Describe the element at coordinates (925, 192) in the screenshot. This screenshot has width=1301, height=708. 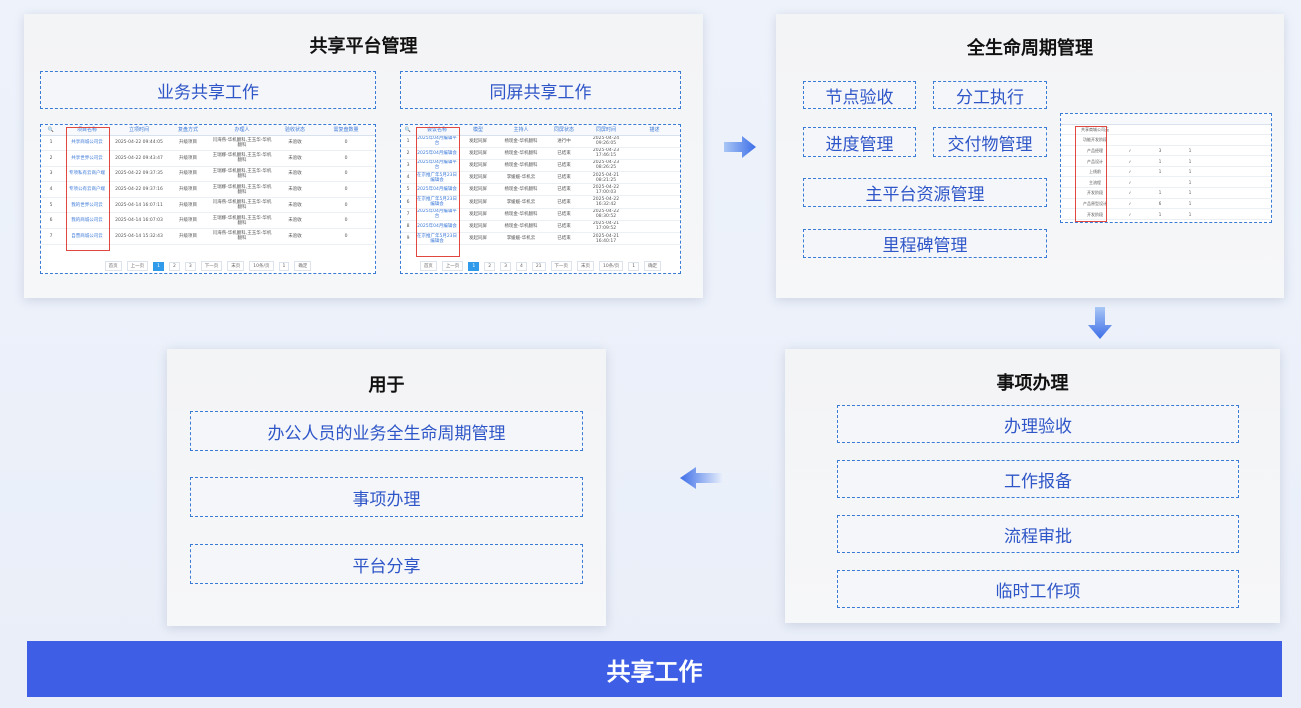
I see `main-platform-resource-box: 主平台资源管理` at that location.